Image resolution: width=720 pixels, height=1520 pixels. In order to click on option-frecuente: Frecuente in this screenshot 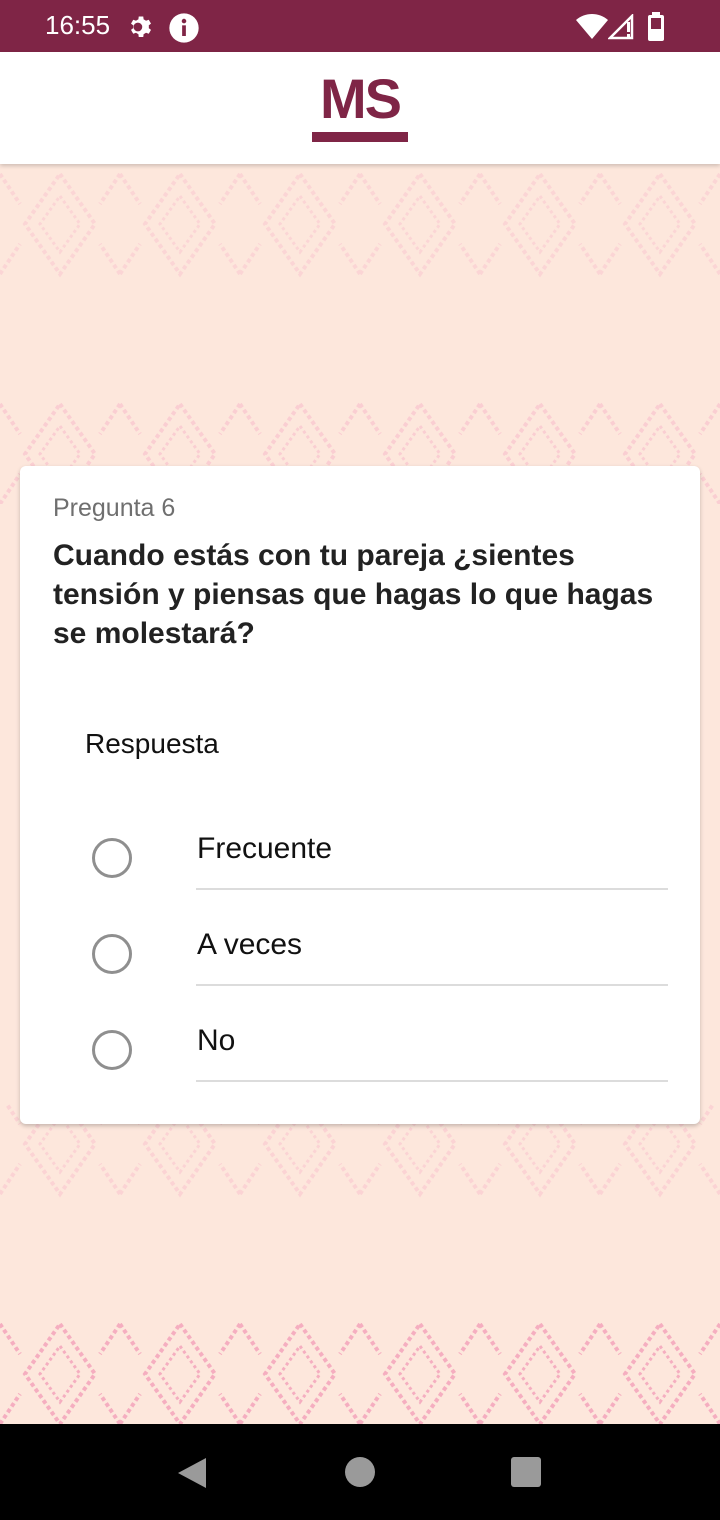, I will do `click(360, 868)`.